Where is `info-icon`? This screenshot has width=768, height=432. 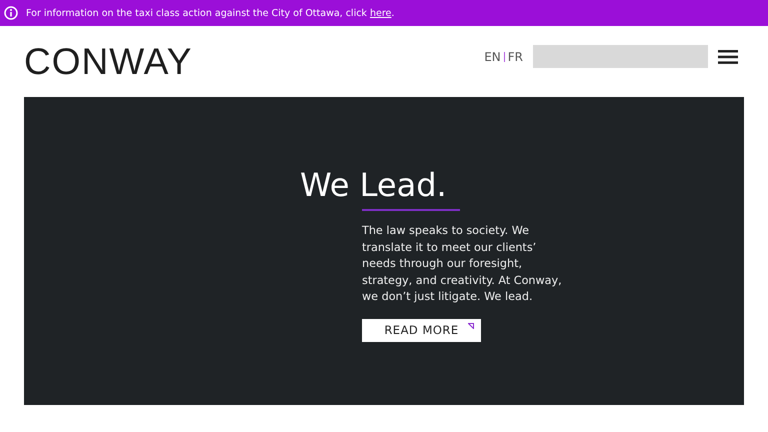
info-icon is located at coordinates (11, 13).